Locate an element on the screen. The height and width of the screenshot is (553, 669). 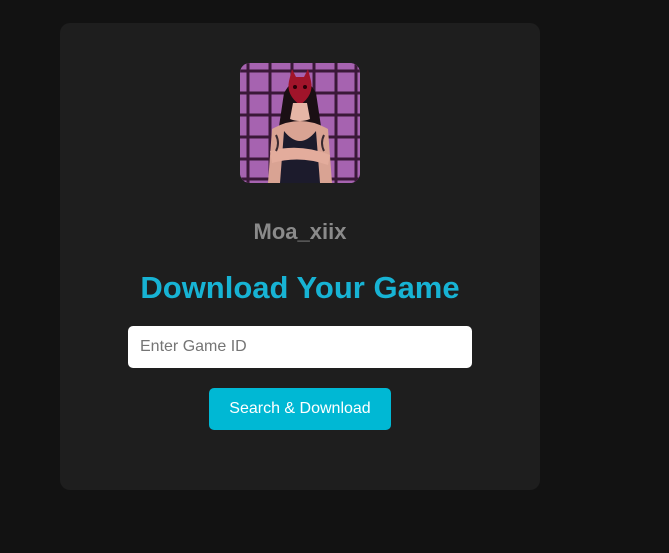
avatar-image is located at coordinates (300, 123).